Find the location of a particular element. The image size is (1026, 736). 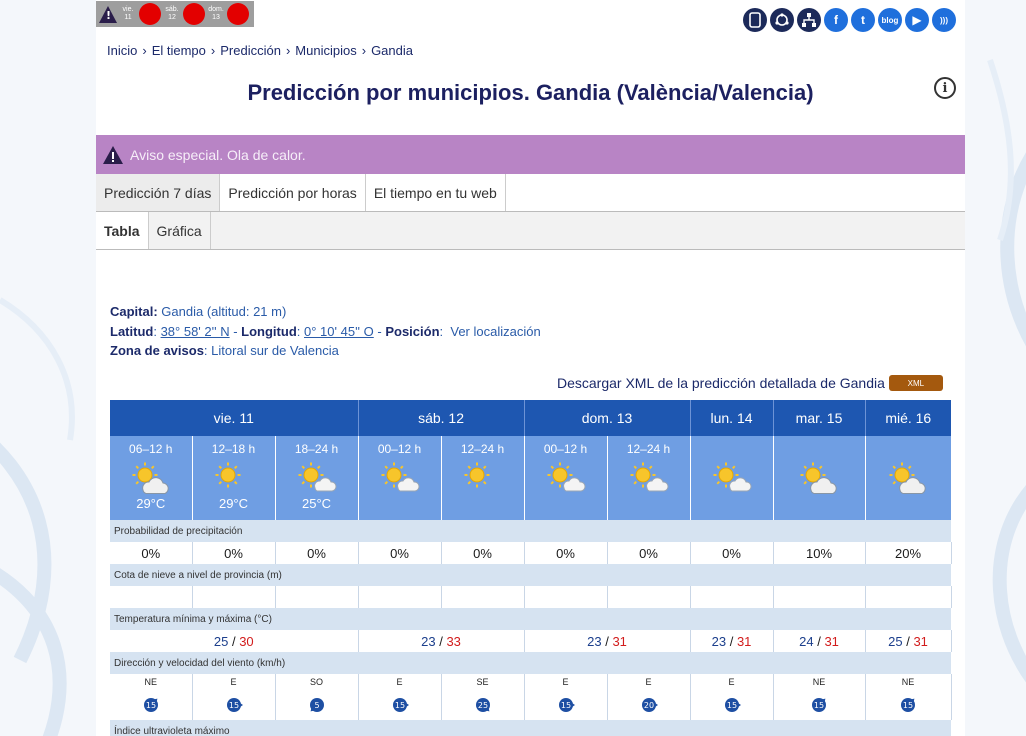

xml-badge: XML is located at coordinates (915, 383).